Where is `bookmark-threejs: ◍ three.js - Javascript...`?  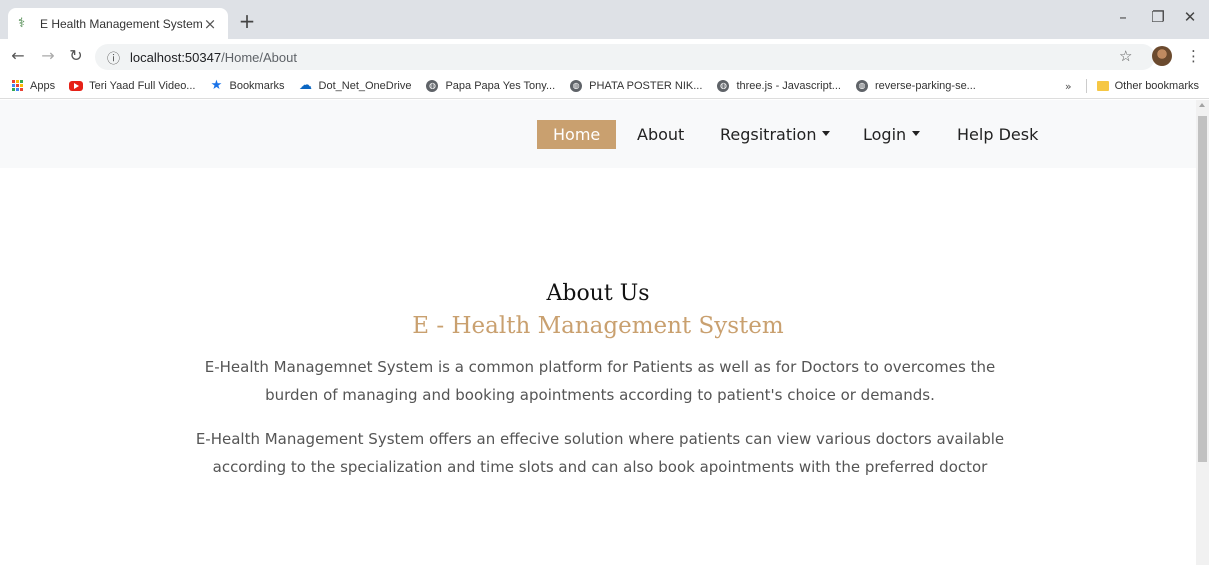 bookmark-threejs: ◍ three.js - Javascript... is located at coordinates (778, 86).